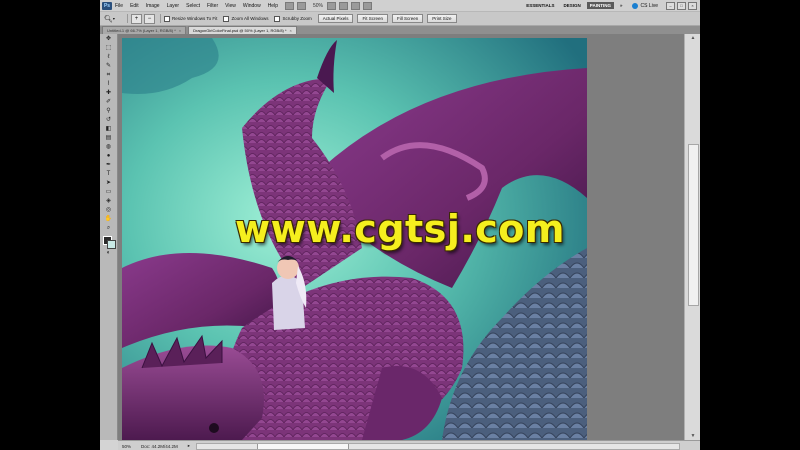  I want to click on bridge-icon, so click(289, 5).